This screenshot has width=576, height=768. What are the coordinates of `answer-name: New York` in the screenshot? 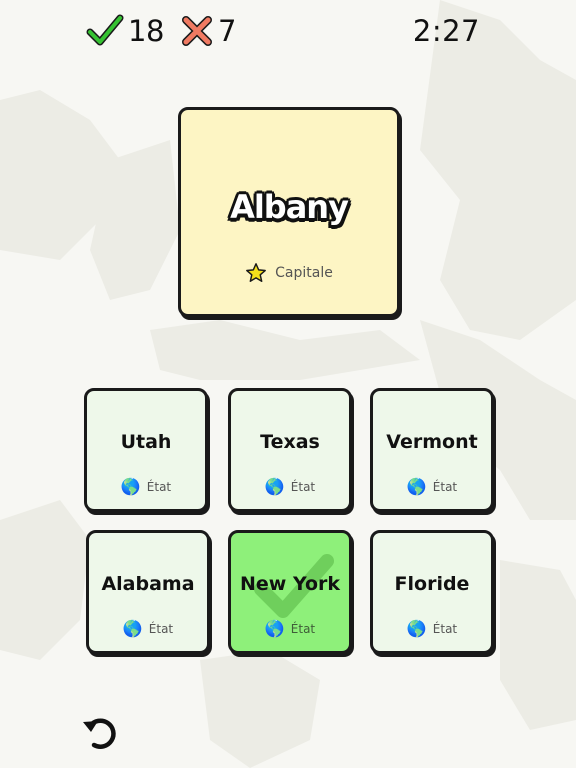 It's located at (290, 584).